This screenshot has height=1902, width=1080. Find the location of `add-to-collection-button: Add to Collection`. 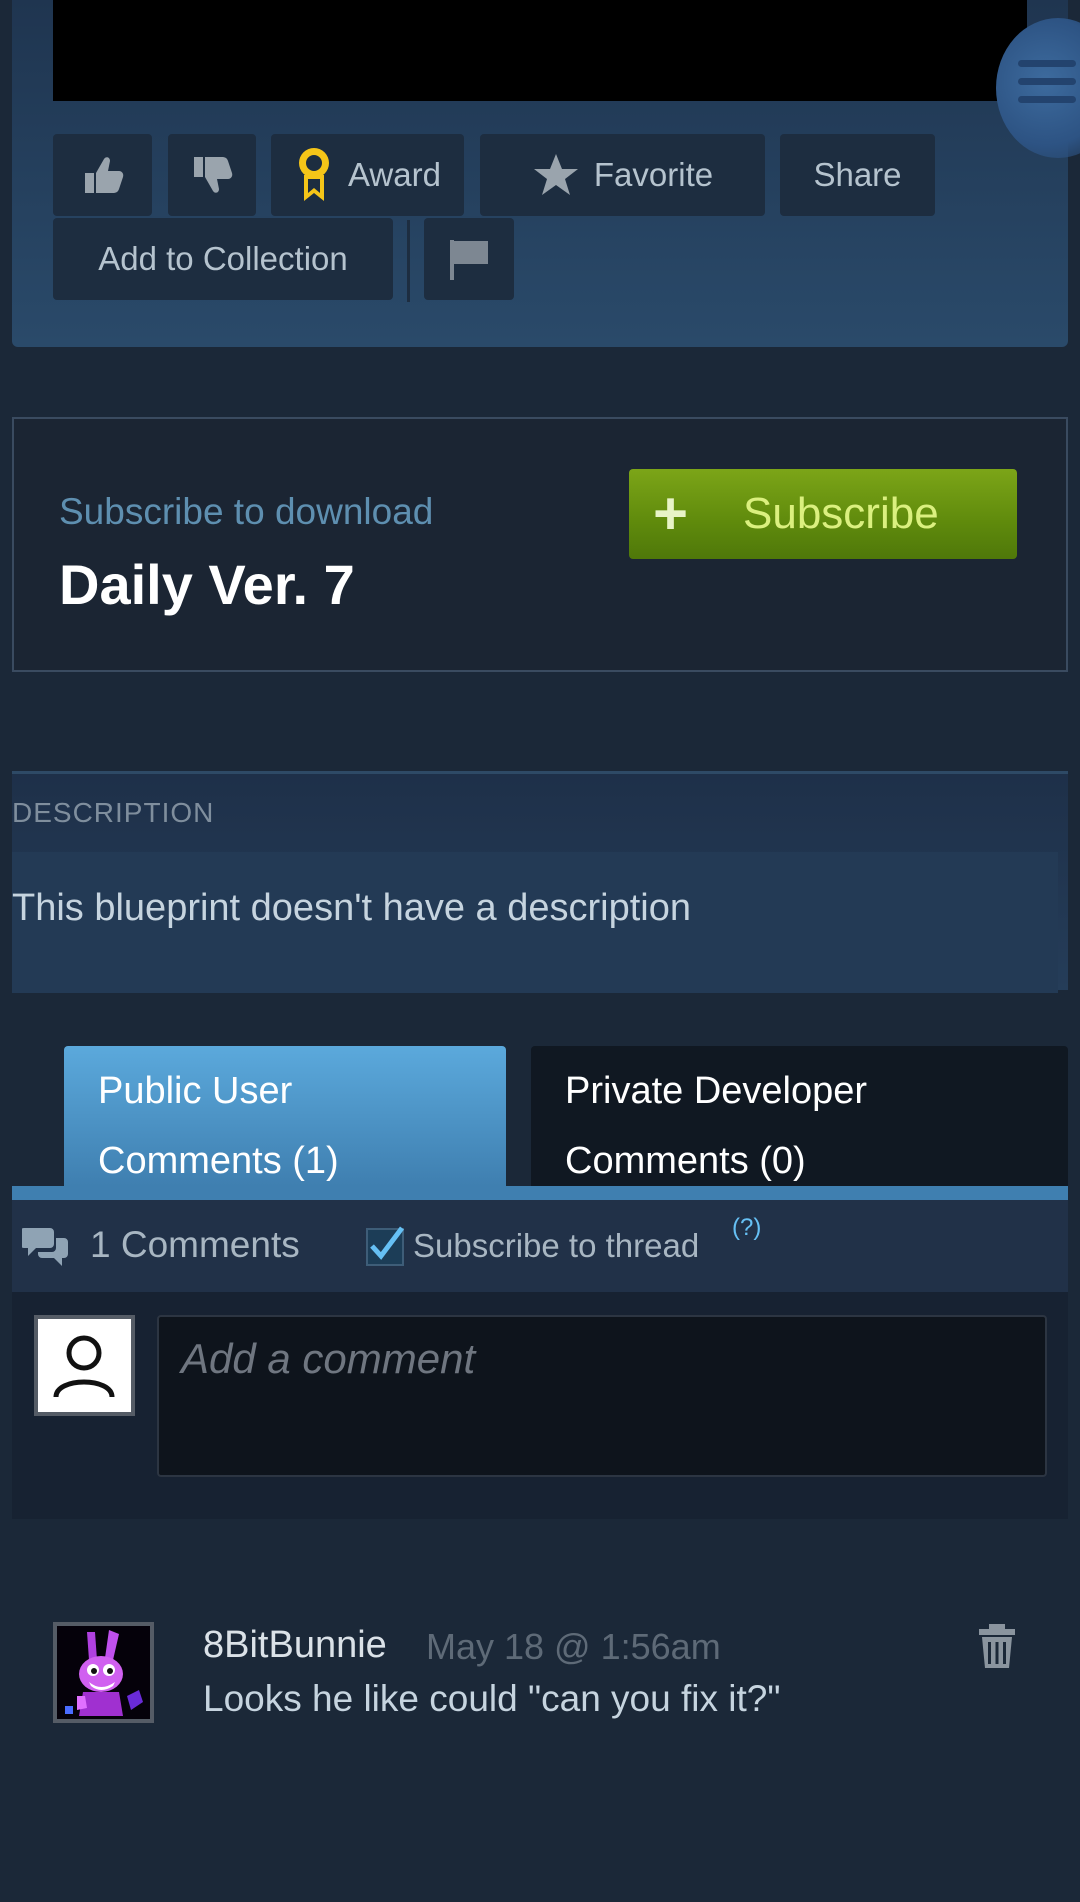

add-to-collection-button: Add to Collection is located at coordinates (223, 259).